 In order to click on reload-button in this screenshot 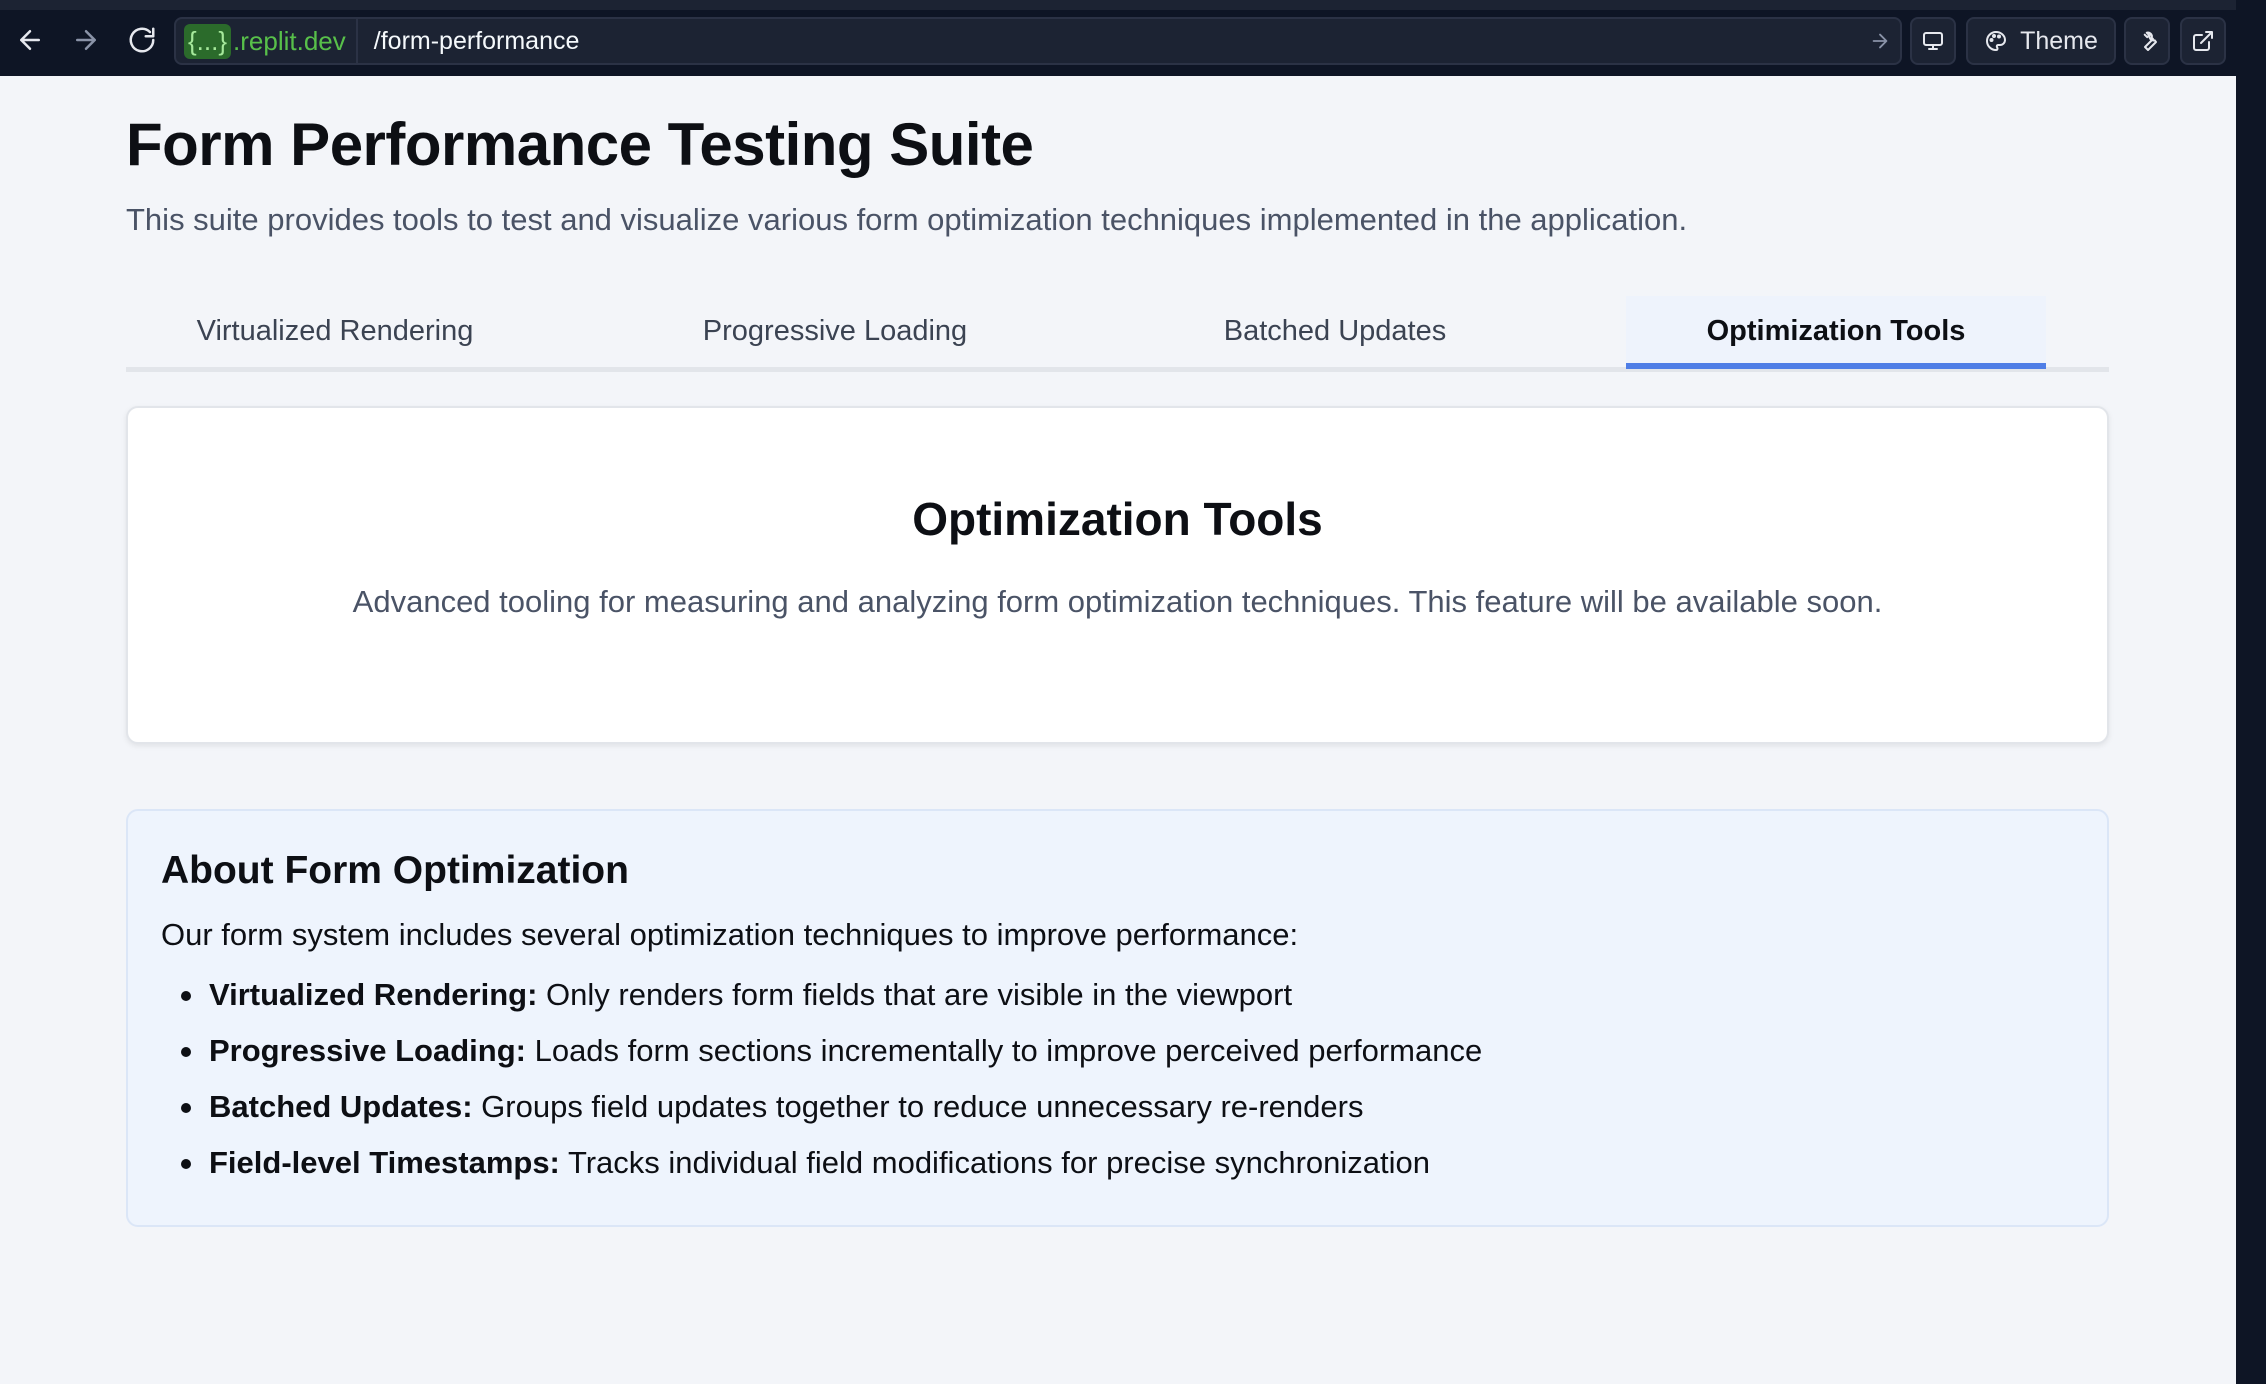, I will do `click(142, 40)`.